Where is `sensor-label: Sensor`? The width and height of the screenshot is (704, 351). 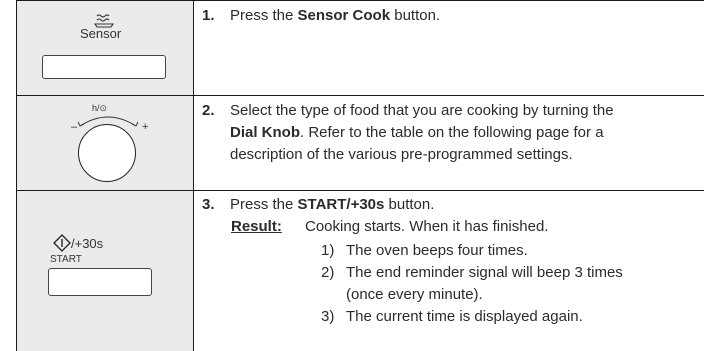 sensor-label: Sensor is located at coordinates (101, 33).